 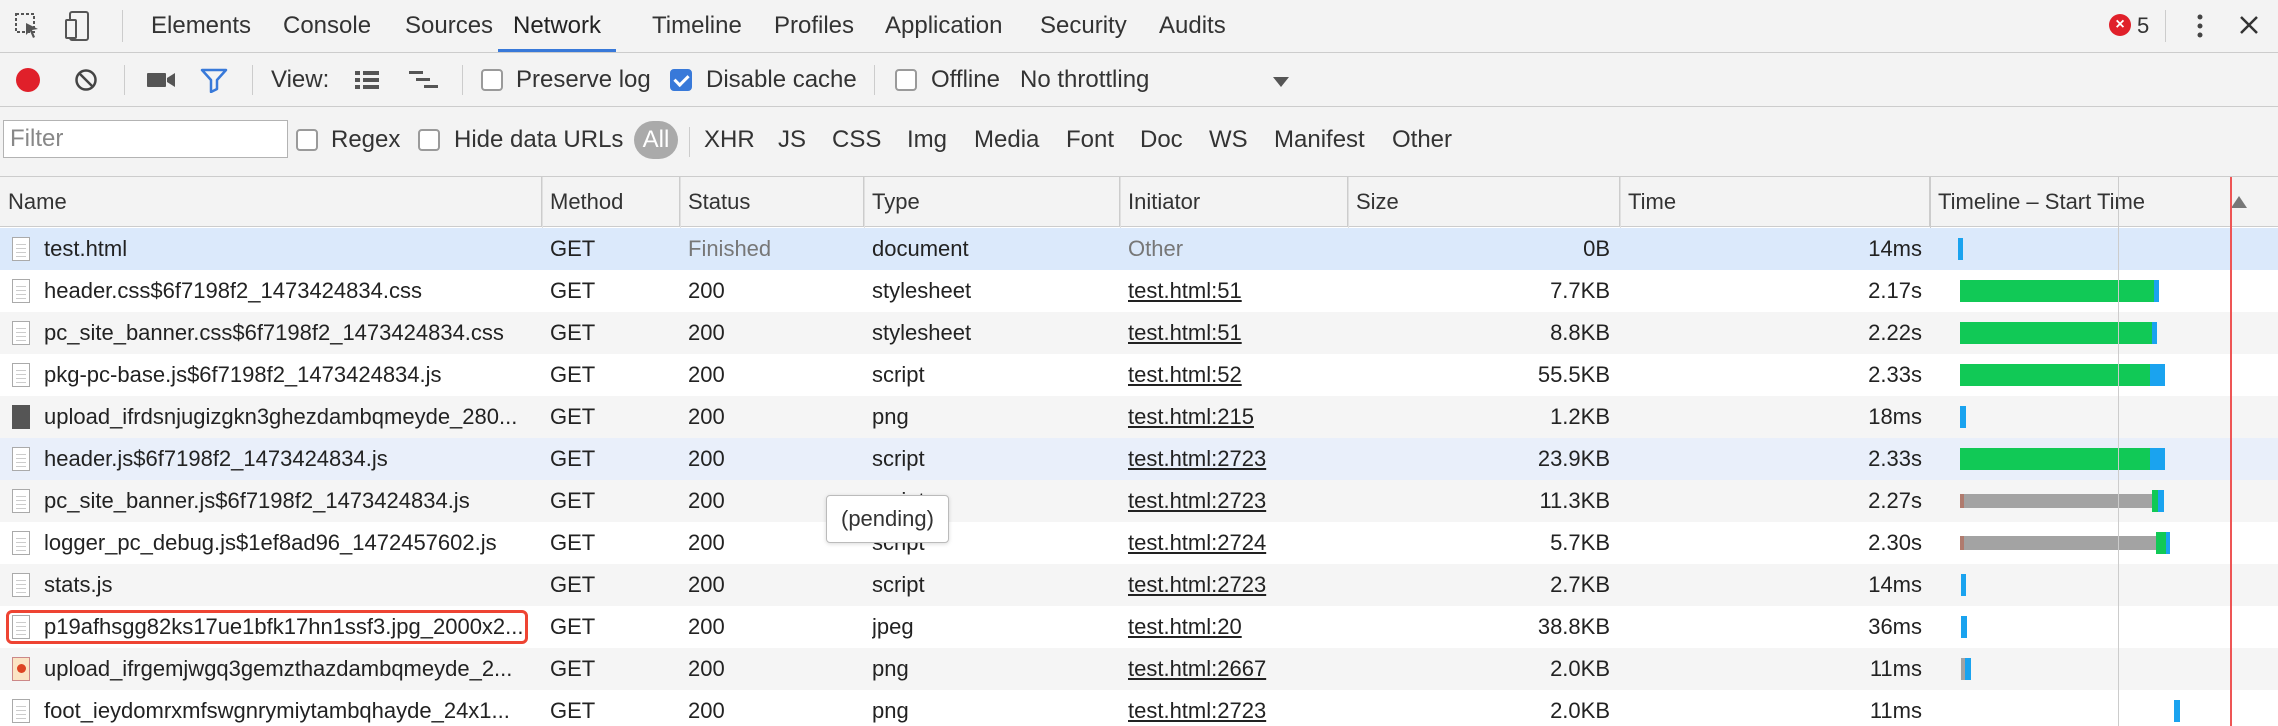 What do you see at coordinates (289, 249) in the screenshot?
I see `request-name: test.html` at bounding box center [289, 249].